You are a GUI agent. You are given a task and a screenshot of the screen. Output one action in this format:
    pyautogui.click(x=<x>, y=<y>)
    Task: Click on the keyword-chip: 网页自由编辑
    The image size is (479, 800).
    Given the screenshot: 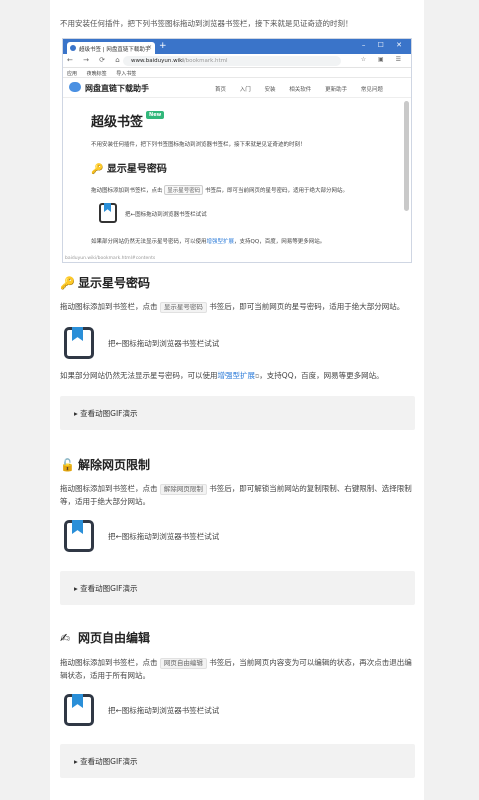 What is the action you would take?
    pyautogui.click(x=183, y=663)
    